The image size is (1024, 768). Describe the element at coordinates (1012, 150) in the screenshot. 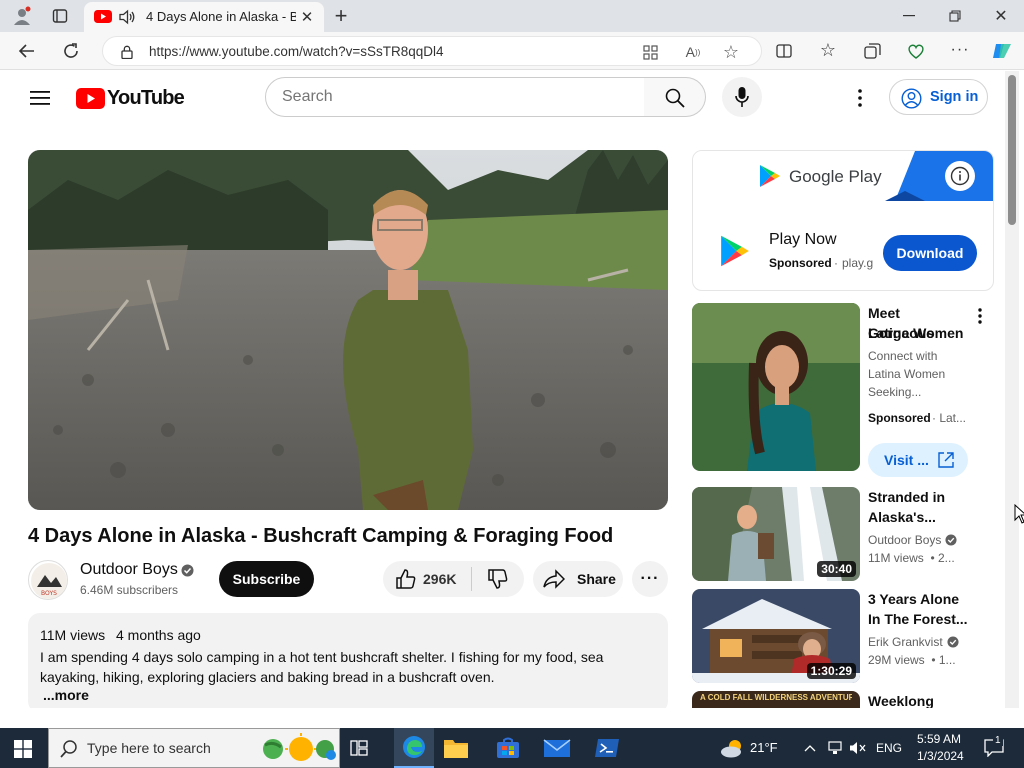

I see `vertical-scroll-thumb` at that location.